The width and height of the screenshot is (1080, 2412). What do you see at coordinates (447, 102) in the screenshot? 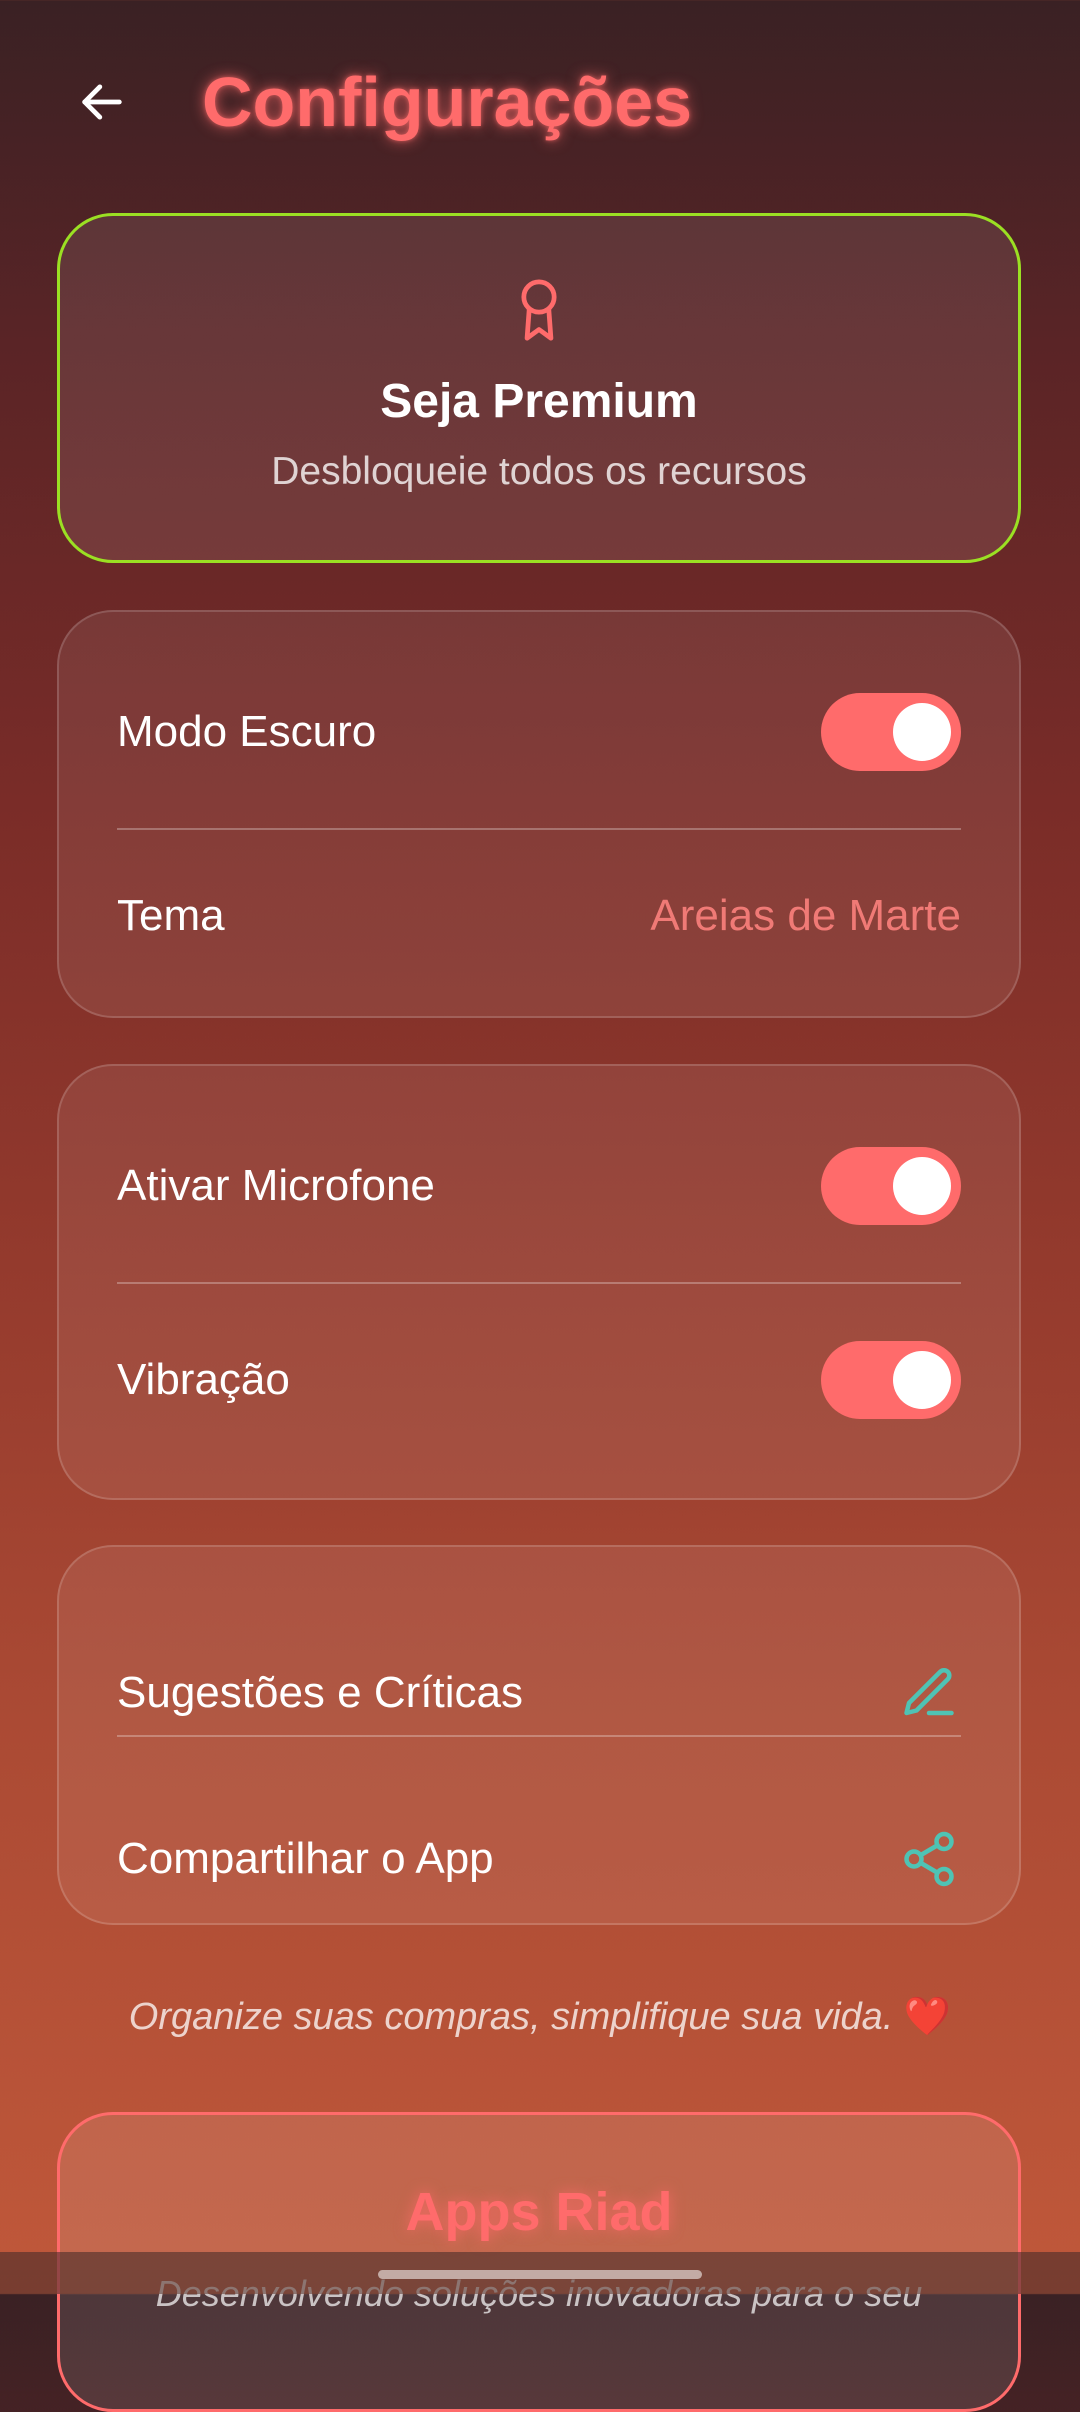
I see `page-title: Configurações` at bounding box center [447, 102].